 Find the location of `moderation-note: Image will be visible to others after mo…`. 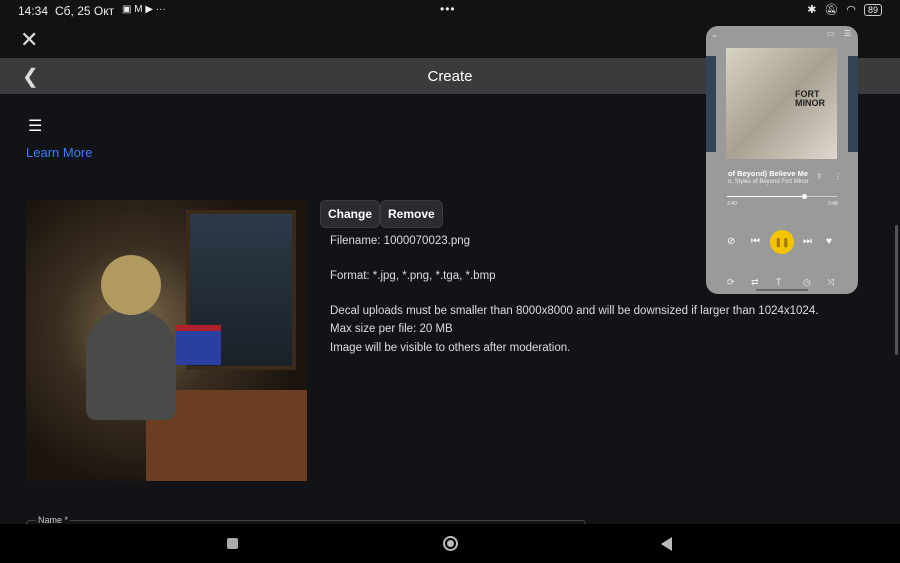

moderation-note: Image will be visible to others after mo… is located at coordinates (450, 348).